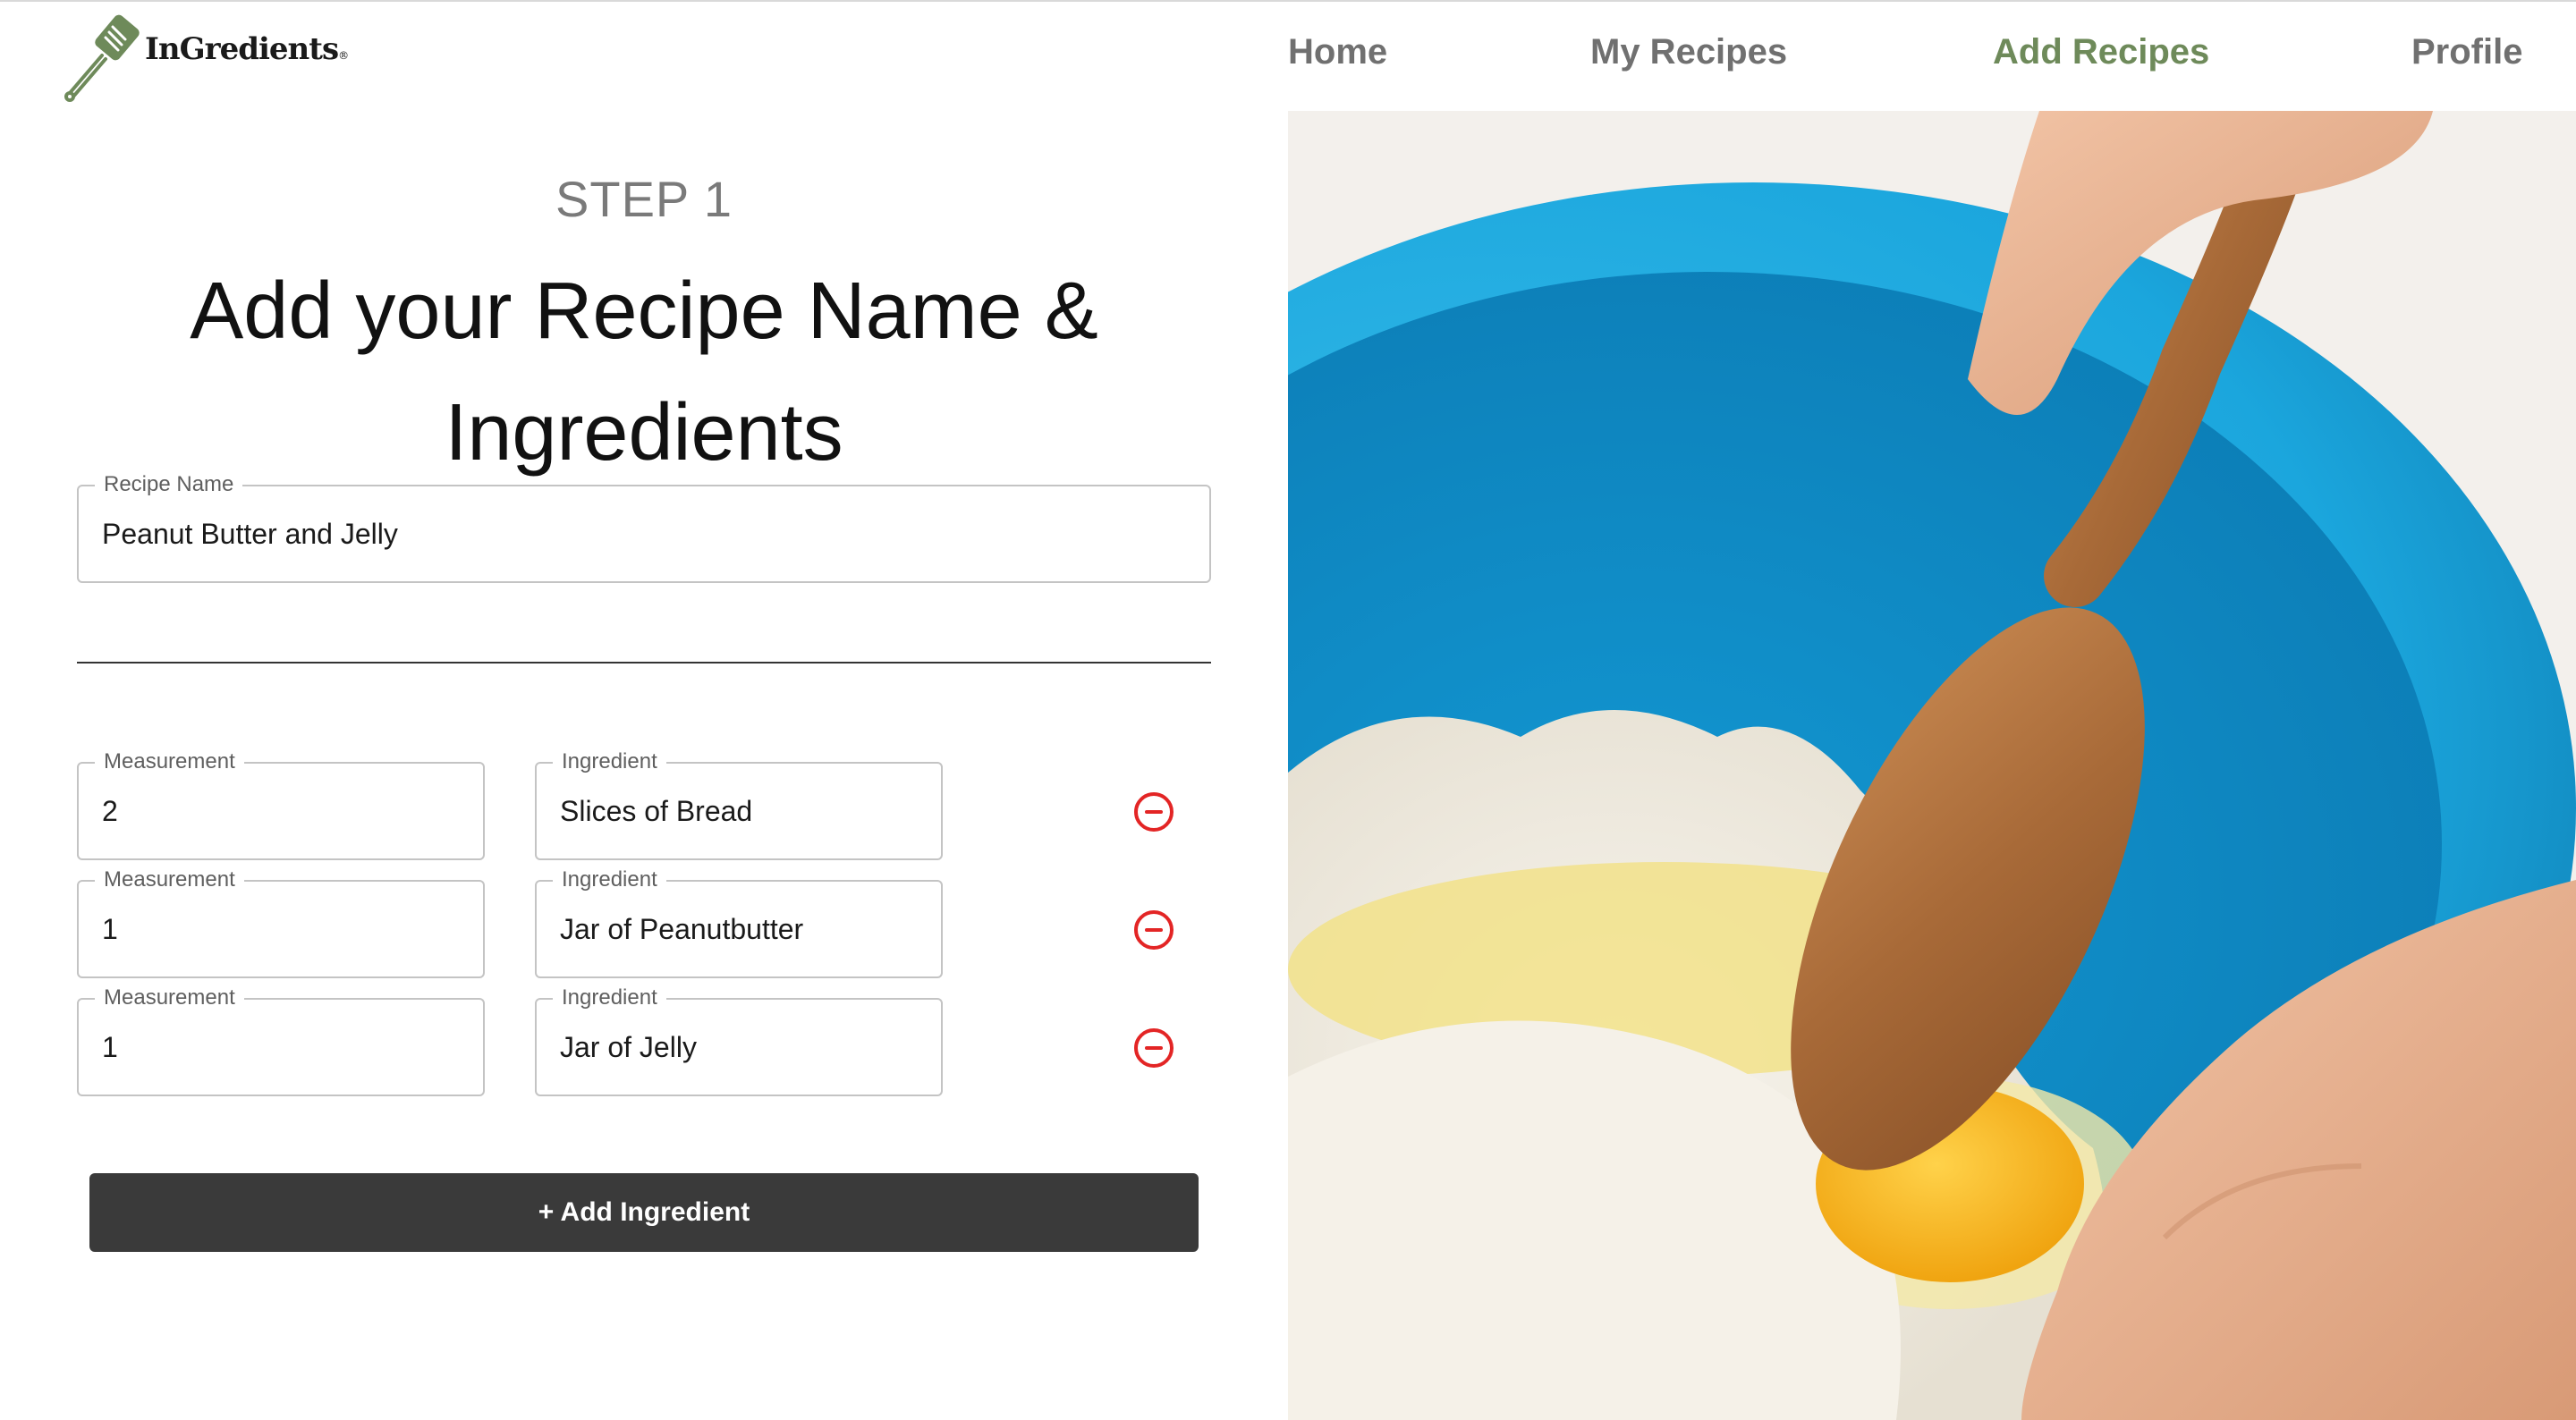 The height and width of the screenshot is (1420, 2576). I want to click on add-ingredient-button: + Add Ingredient, so click(644, 1212).